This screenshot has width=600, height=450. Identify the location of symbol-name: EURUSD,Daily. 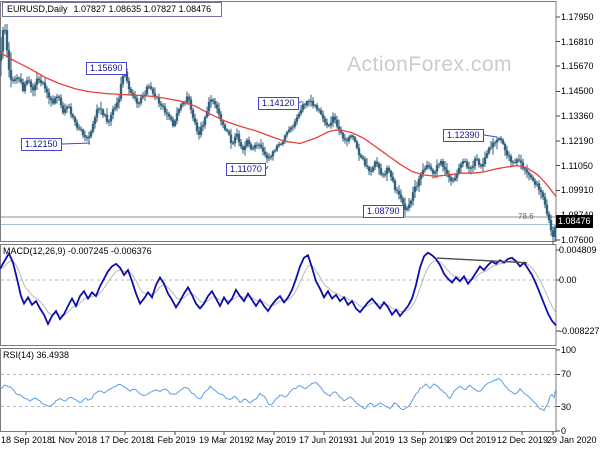
(37, 9).